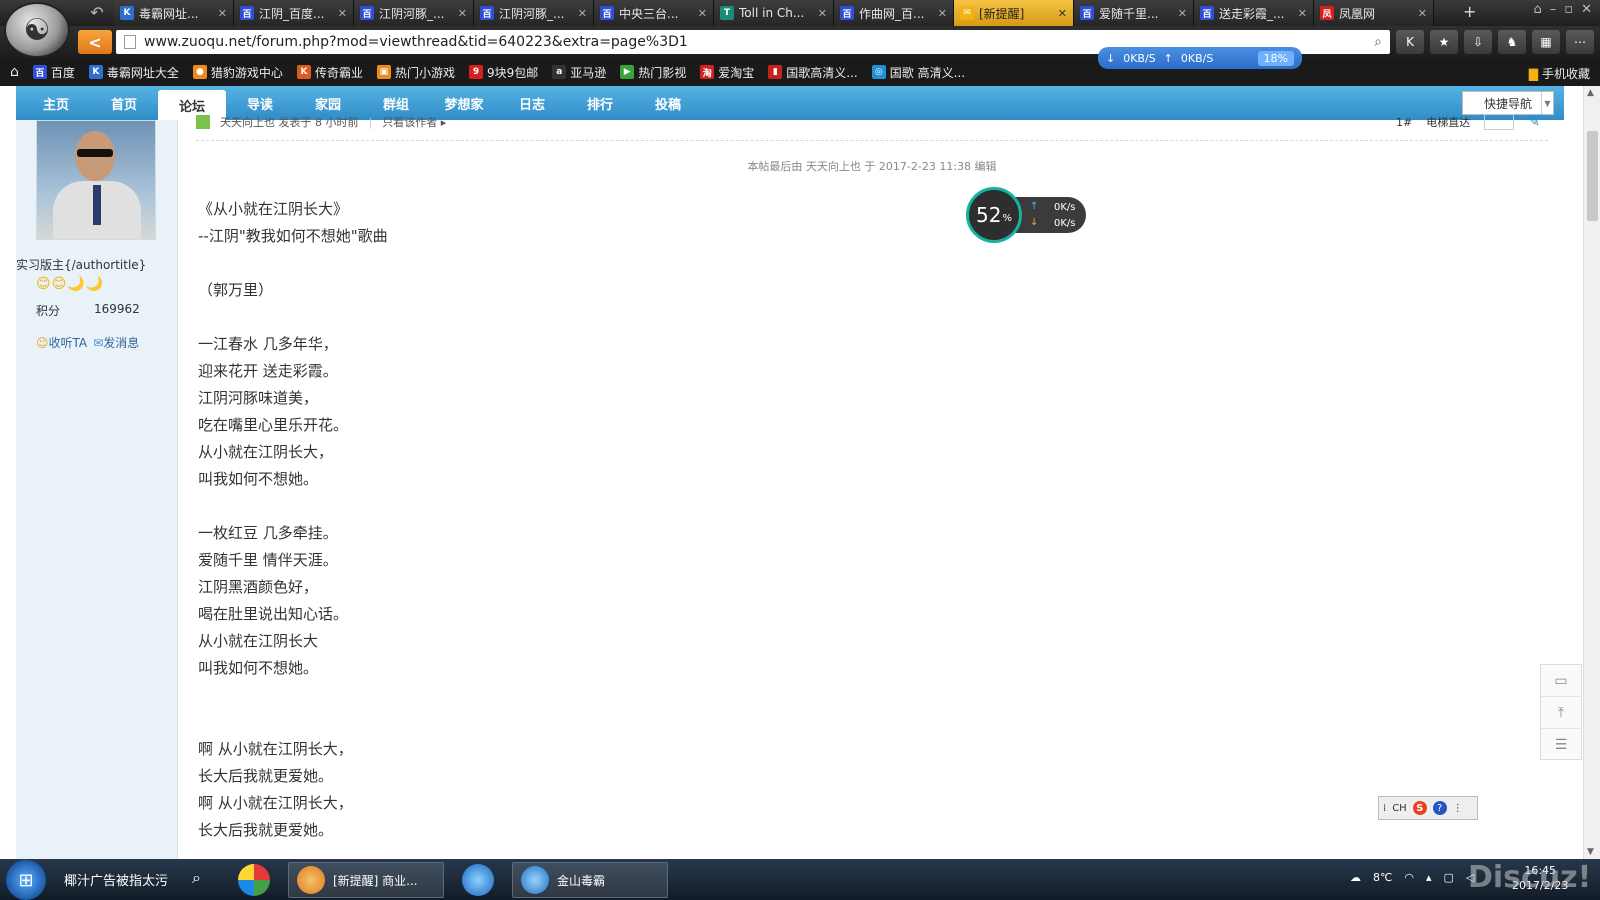  Describe the element at coordinates (1014, 13) in the screenshot. I see `browser-tab: ✉ [新提醒] ✕` at that location.